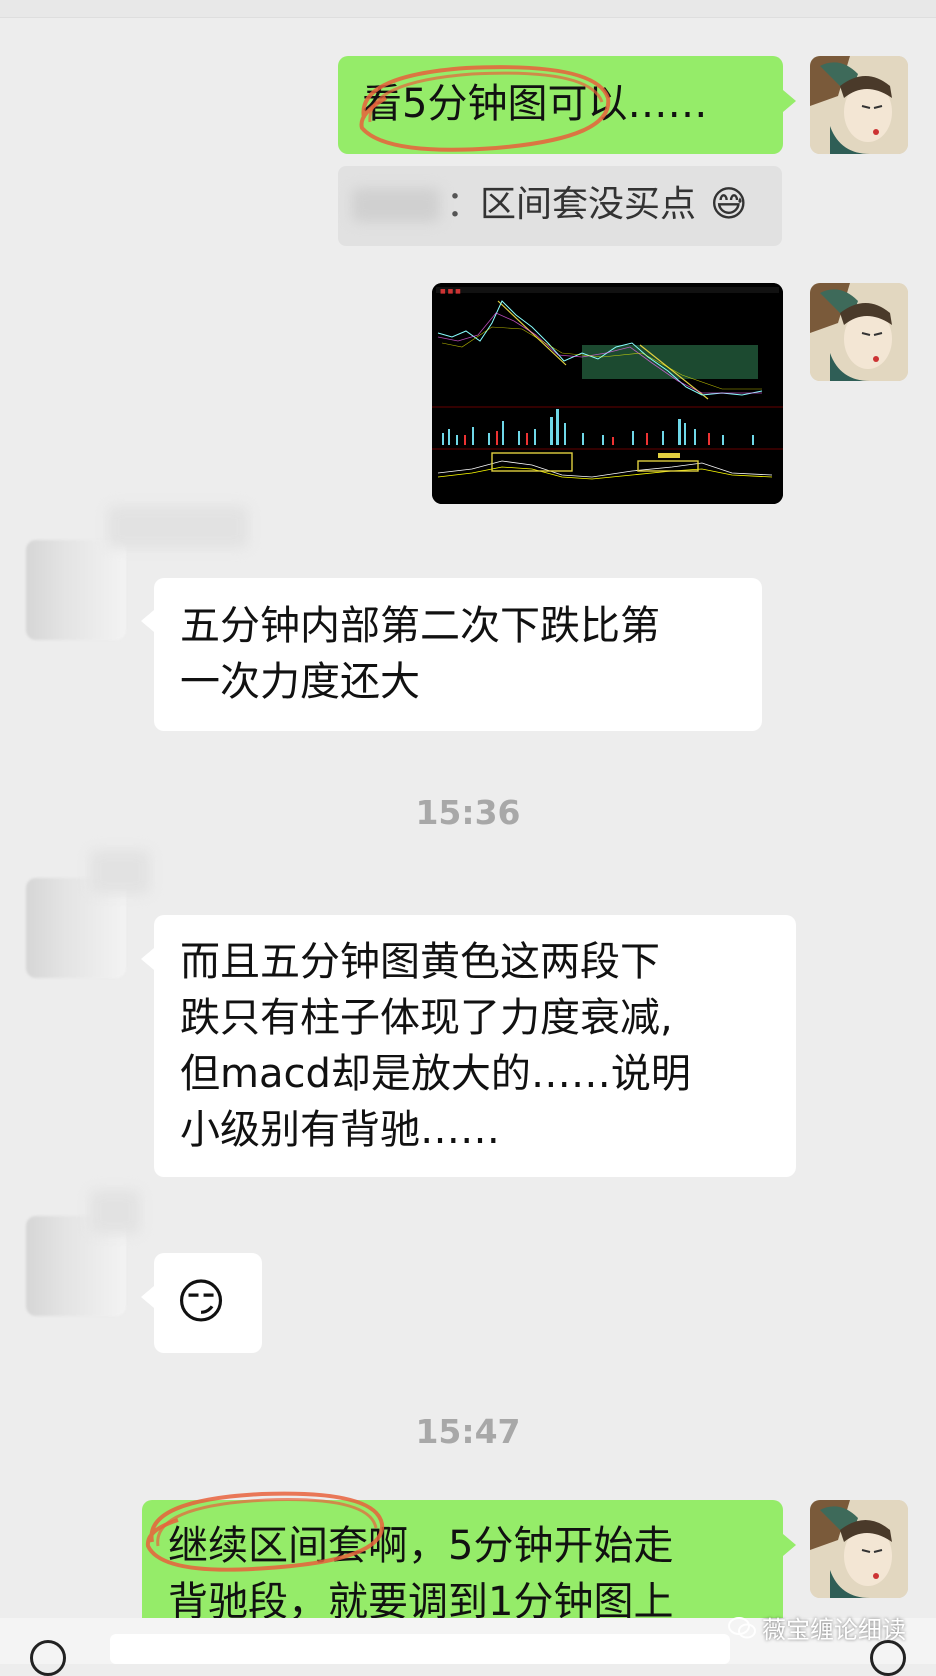  Describe the element at coordinates (420, 1649) in the screenshot. I see `message-input` at that location.